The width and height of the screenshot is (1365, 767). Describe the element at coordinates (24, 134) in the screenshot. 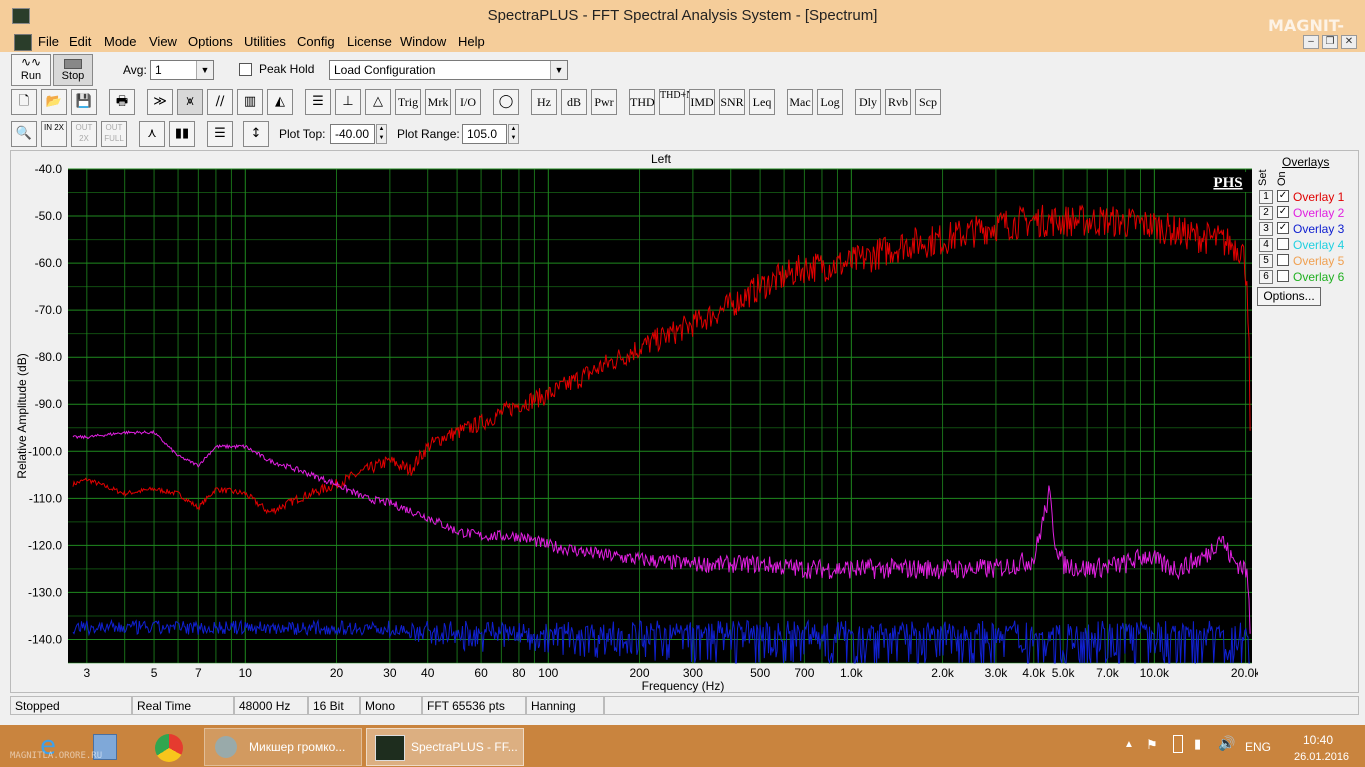

I see `zoom-button: 🔍` at that location.